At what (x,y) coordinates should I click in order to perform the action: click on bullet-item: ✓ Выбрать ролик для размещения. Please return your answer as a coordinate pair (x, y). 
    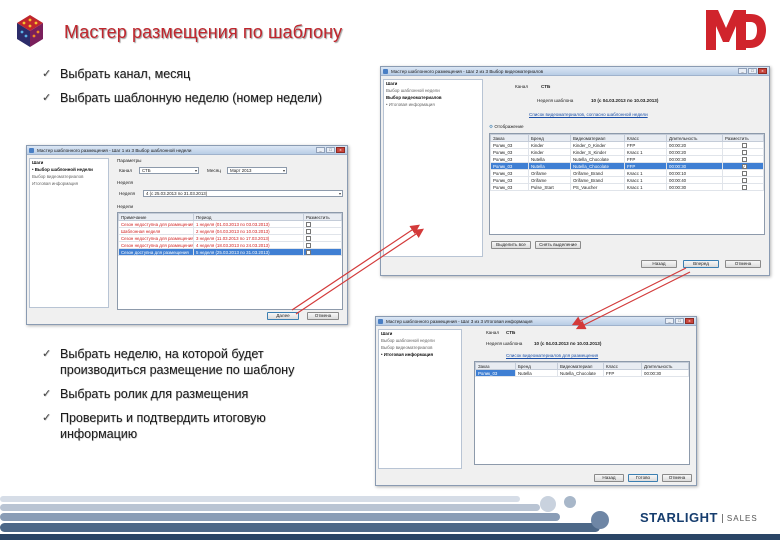
    Looking at the image, I should click on (145, 394).